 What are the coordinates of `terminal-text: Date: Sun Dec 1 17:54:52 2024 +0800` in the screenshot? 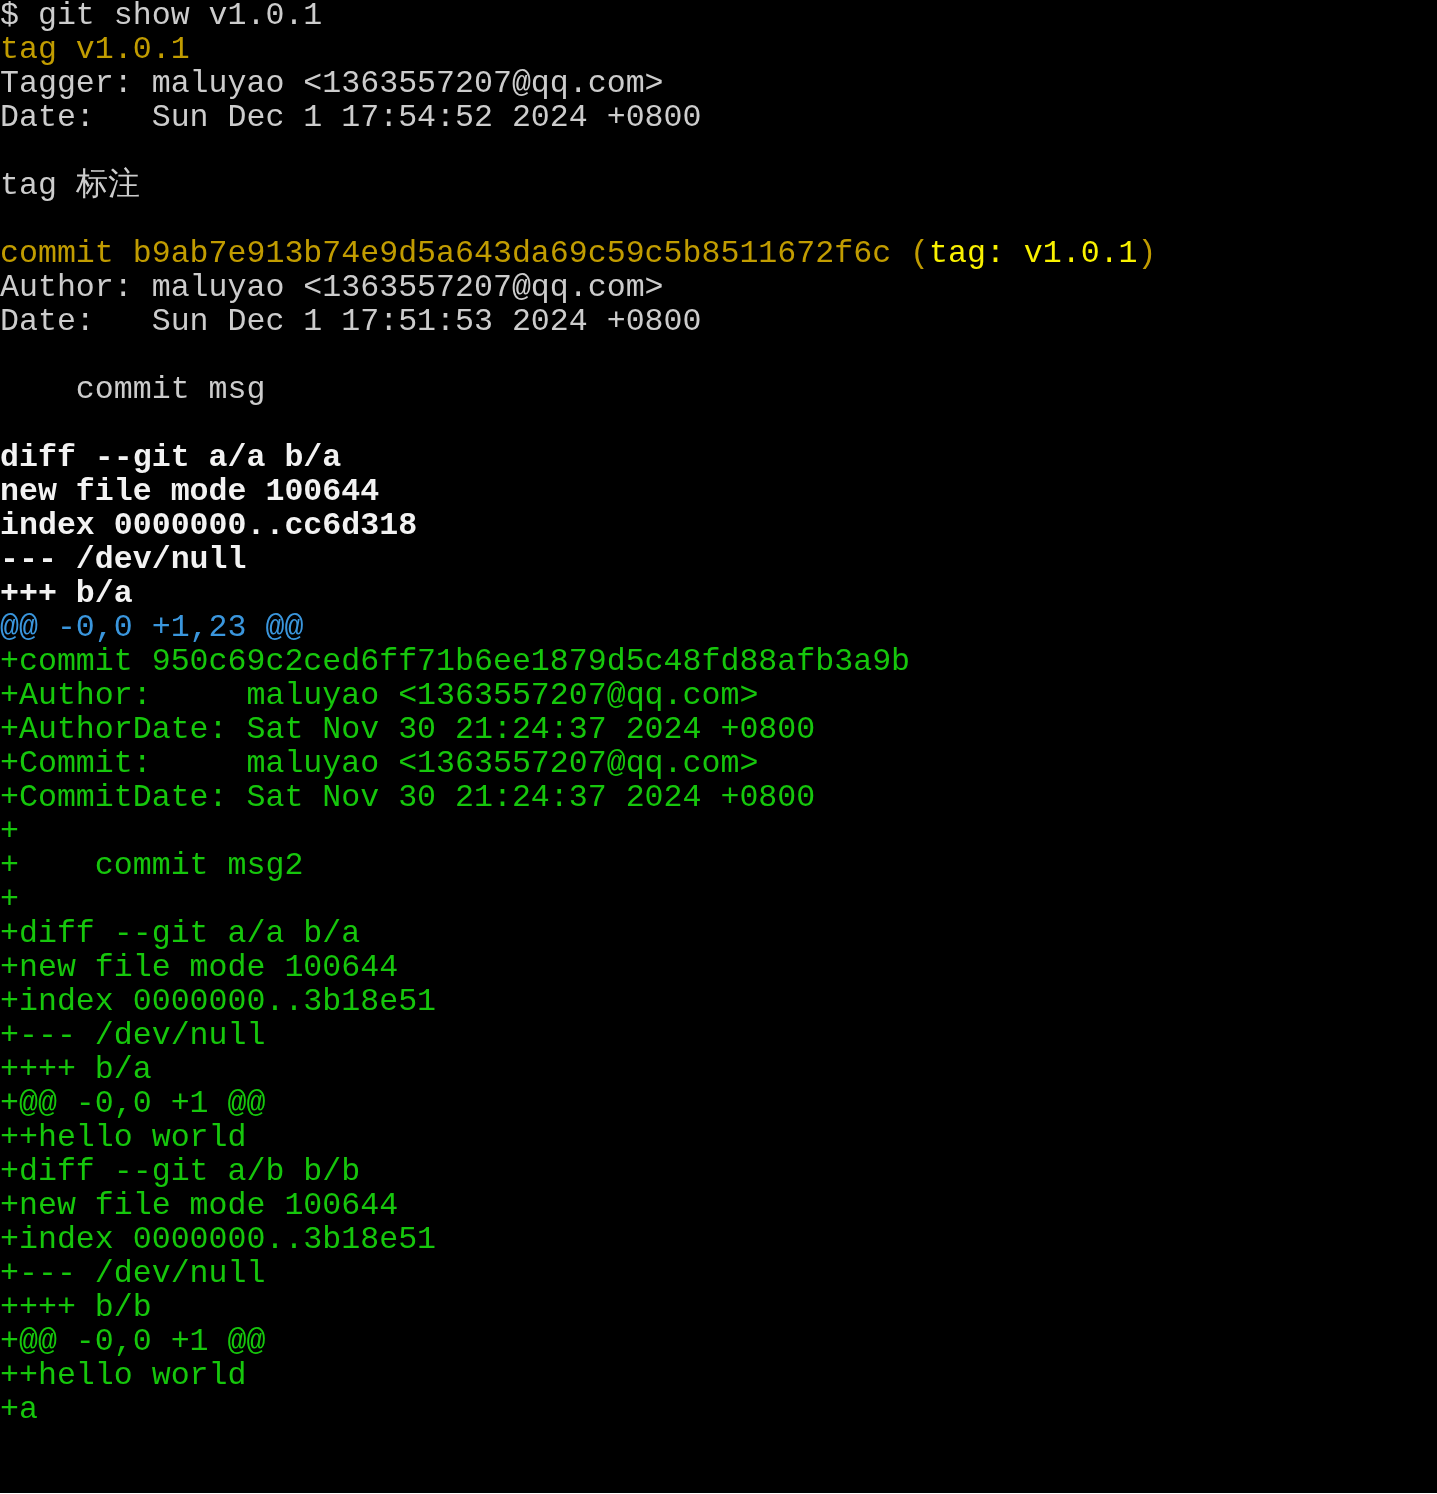 It's located at (351, 117).